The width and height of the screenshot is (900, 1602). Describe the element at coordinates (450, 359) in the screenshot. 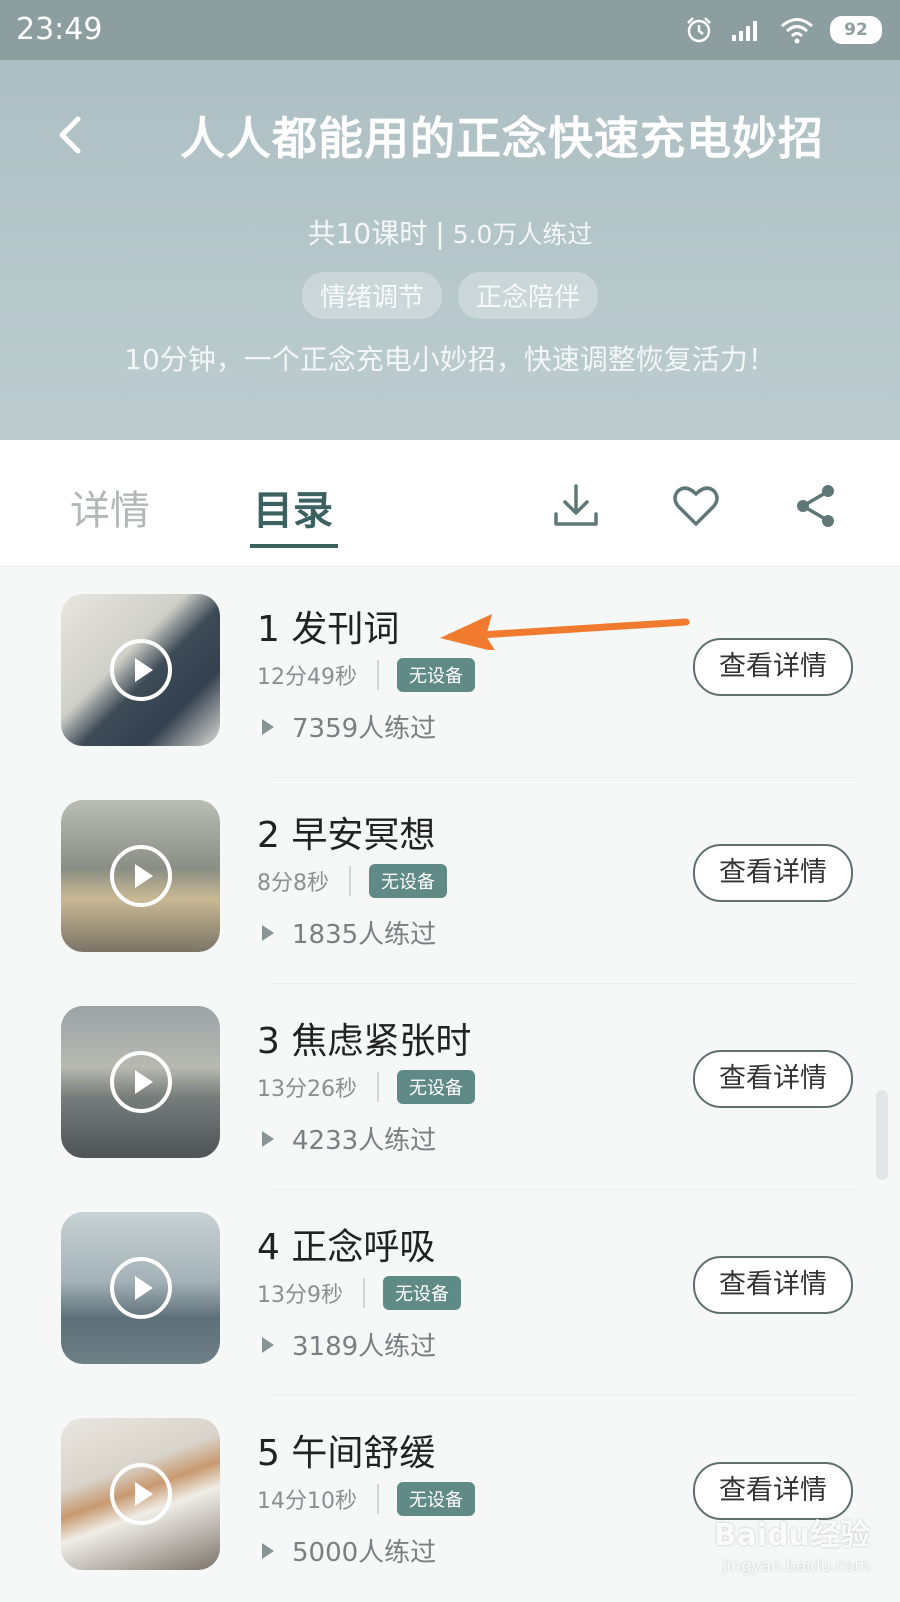

I see `course-description: 10分钟，一个正念充电小妙招，快速调整恢复活力！` at that location.